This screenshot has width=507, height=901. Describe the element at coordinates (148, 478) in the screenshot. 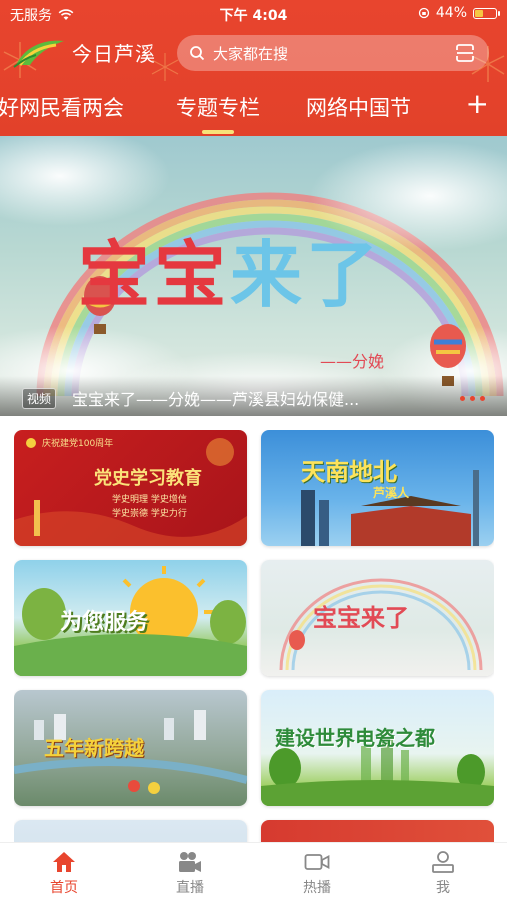

I see `card-title: 党史学习教育` at that location.